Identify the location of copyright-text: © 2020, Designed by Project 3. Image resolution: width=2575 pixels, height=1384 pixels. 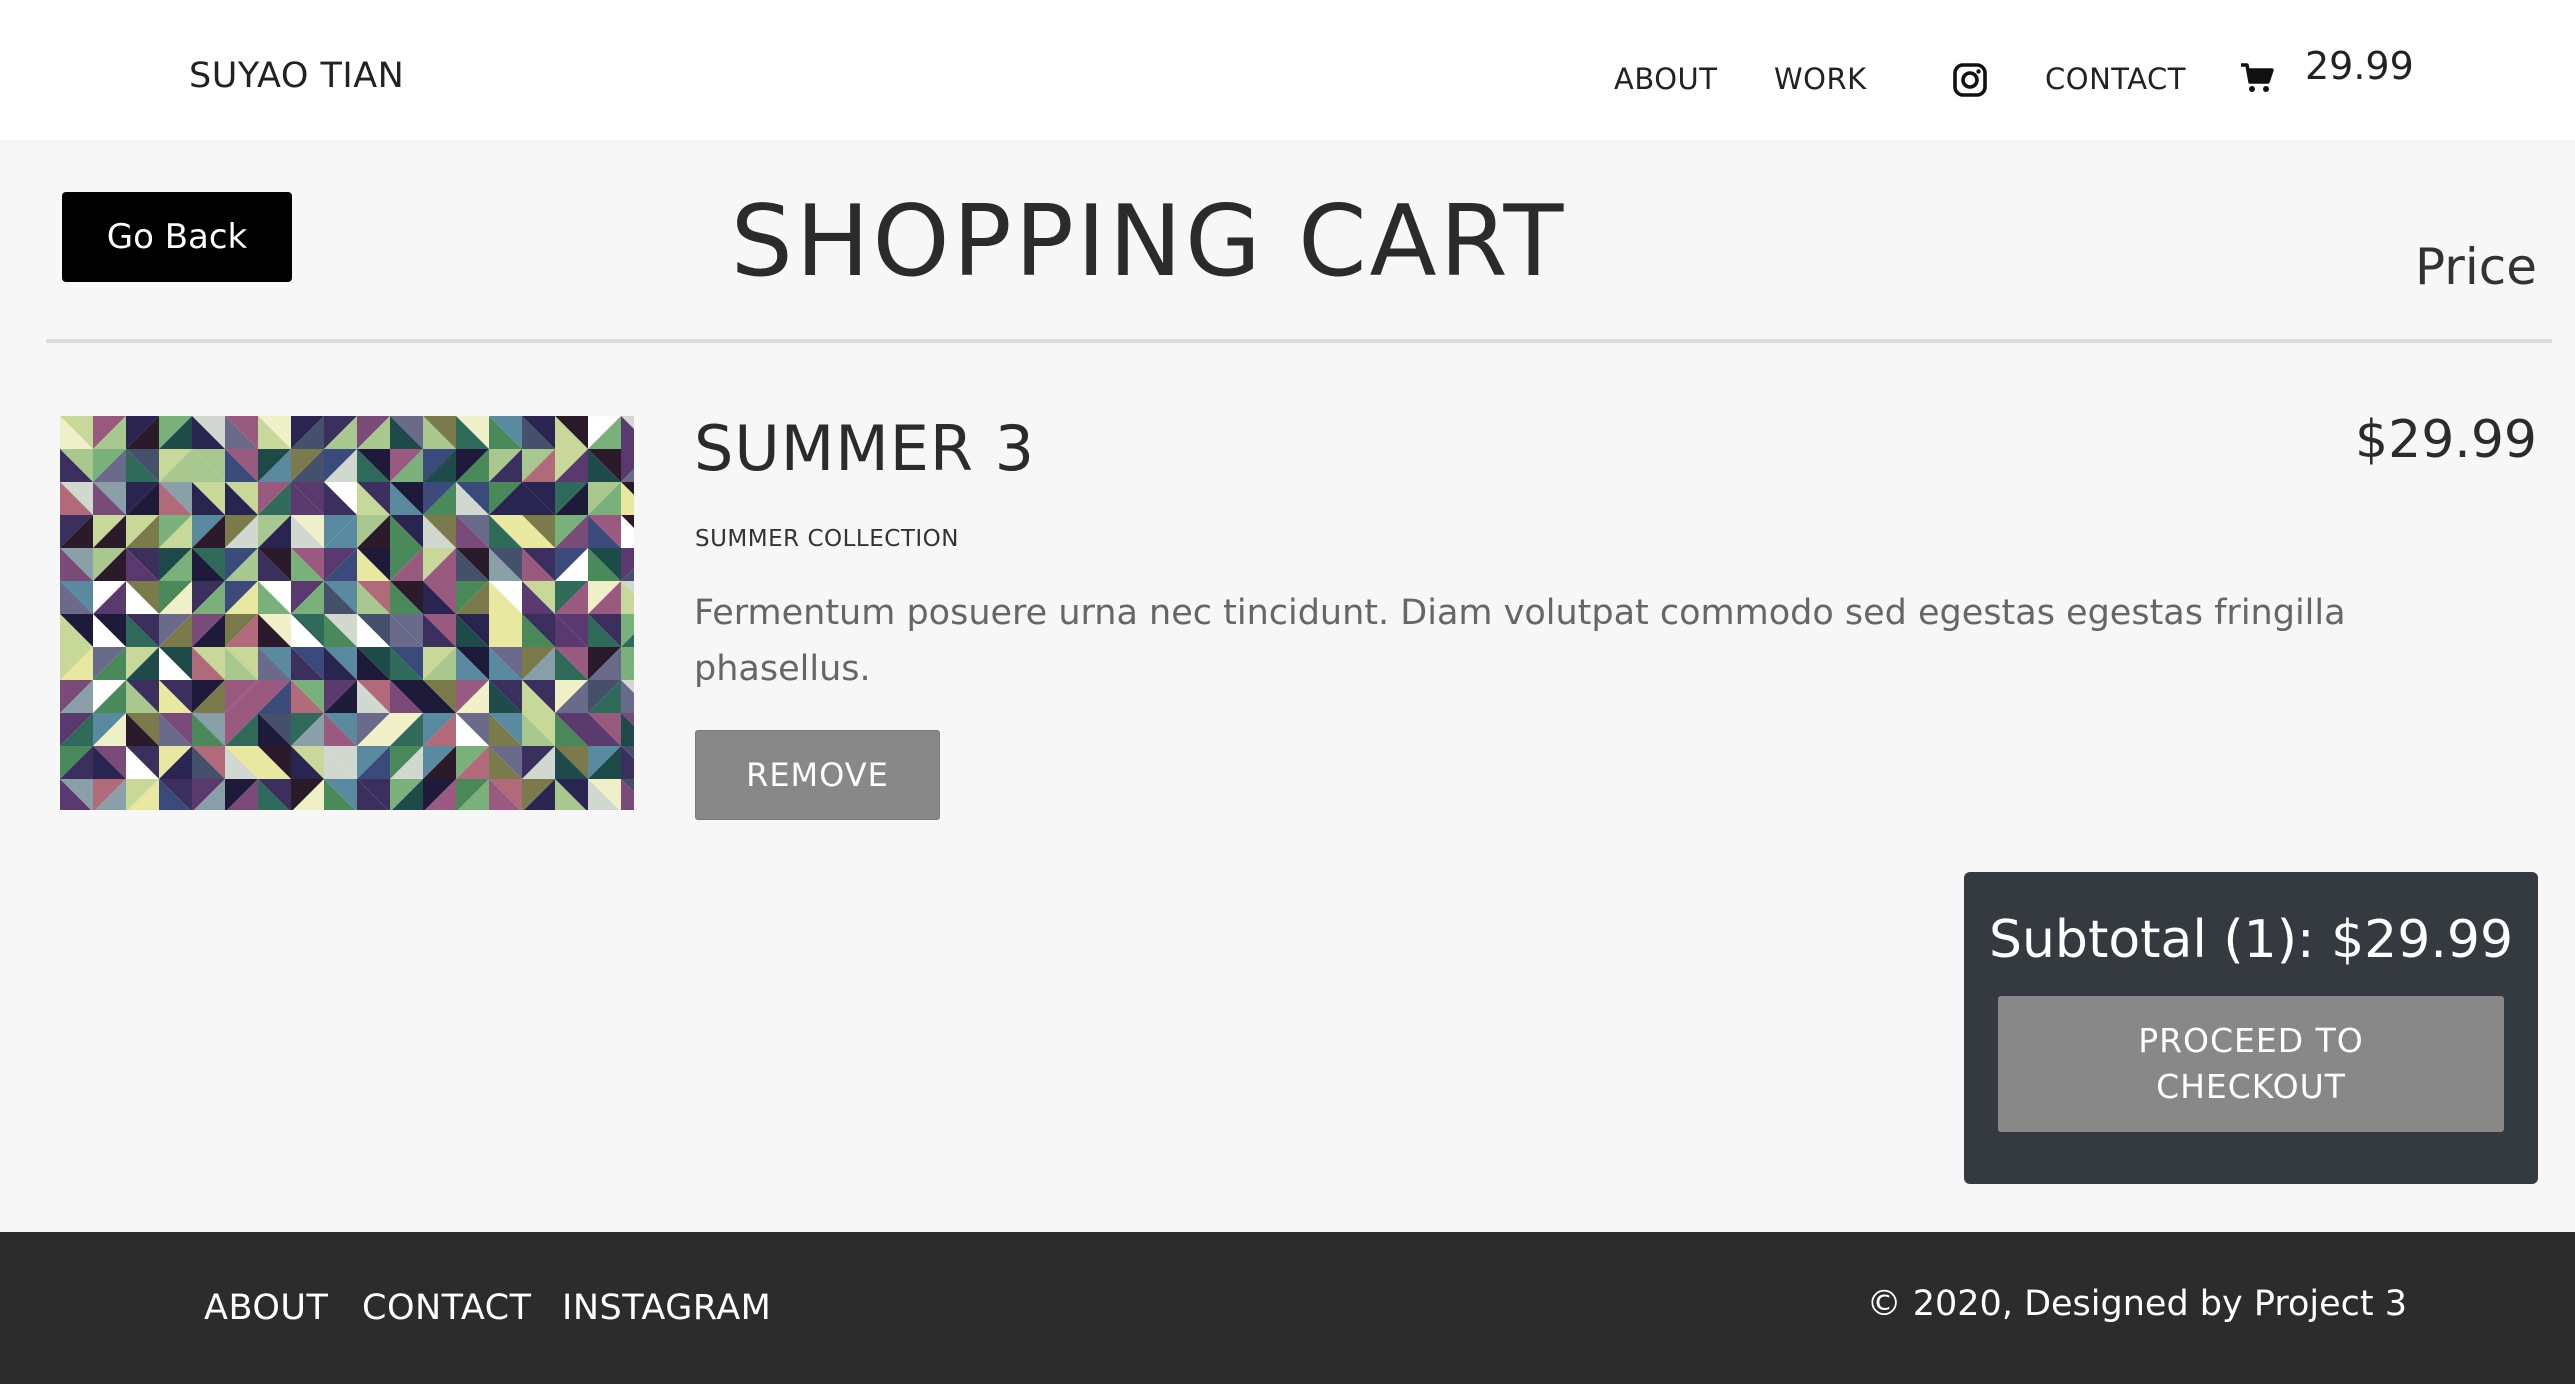
(2136, 1304).